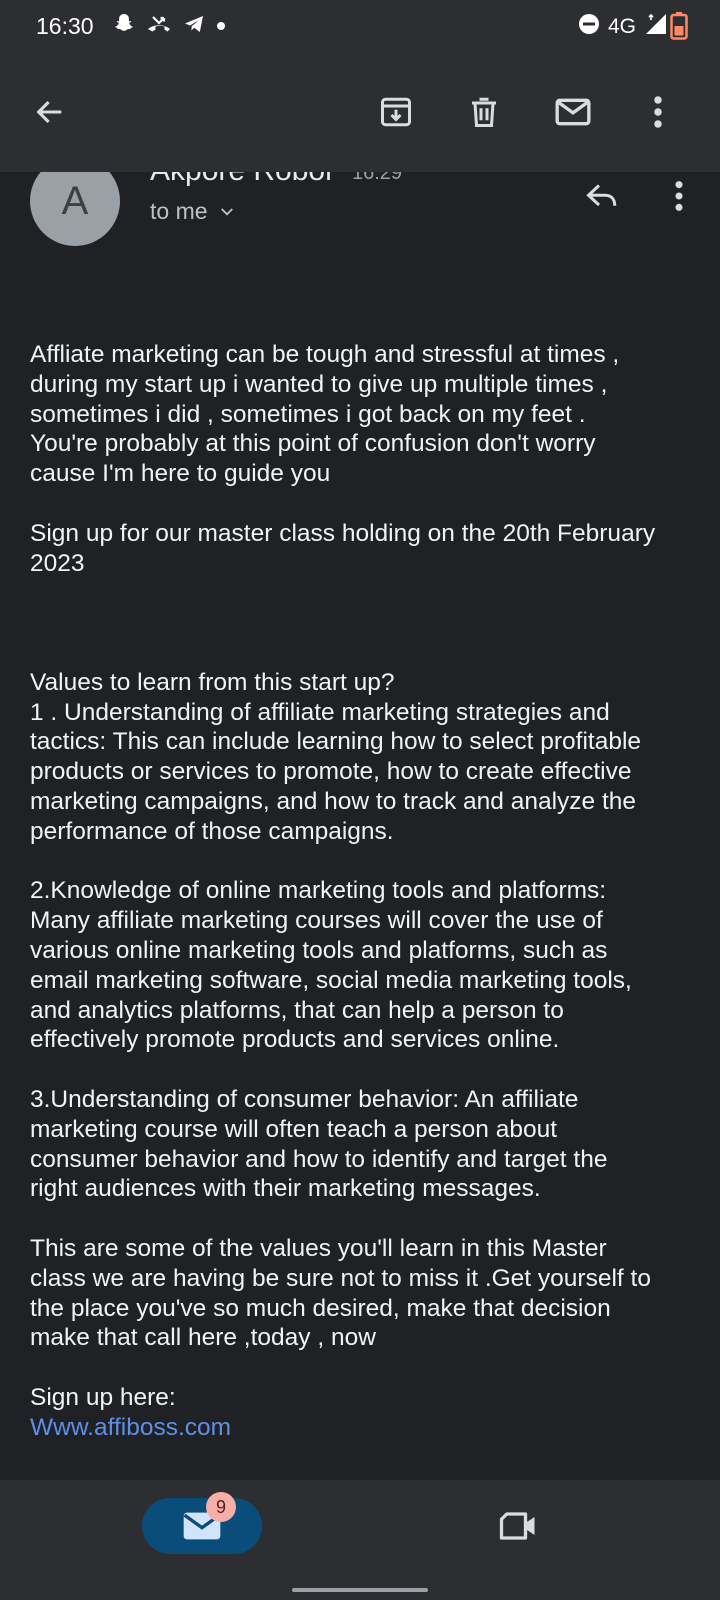 This screenshot has width=720, height=1600. I want to click on unread-count-badge: 9, so click(221, 1507).